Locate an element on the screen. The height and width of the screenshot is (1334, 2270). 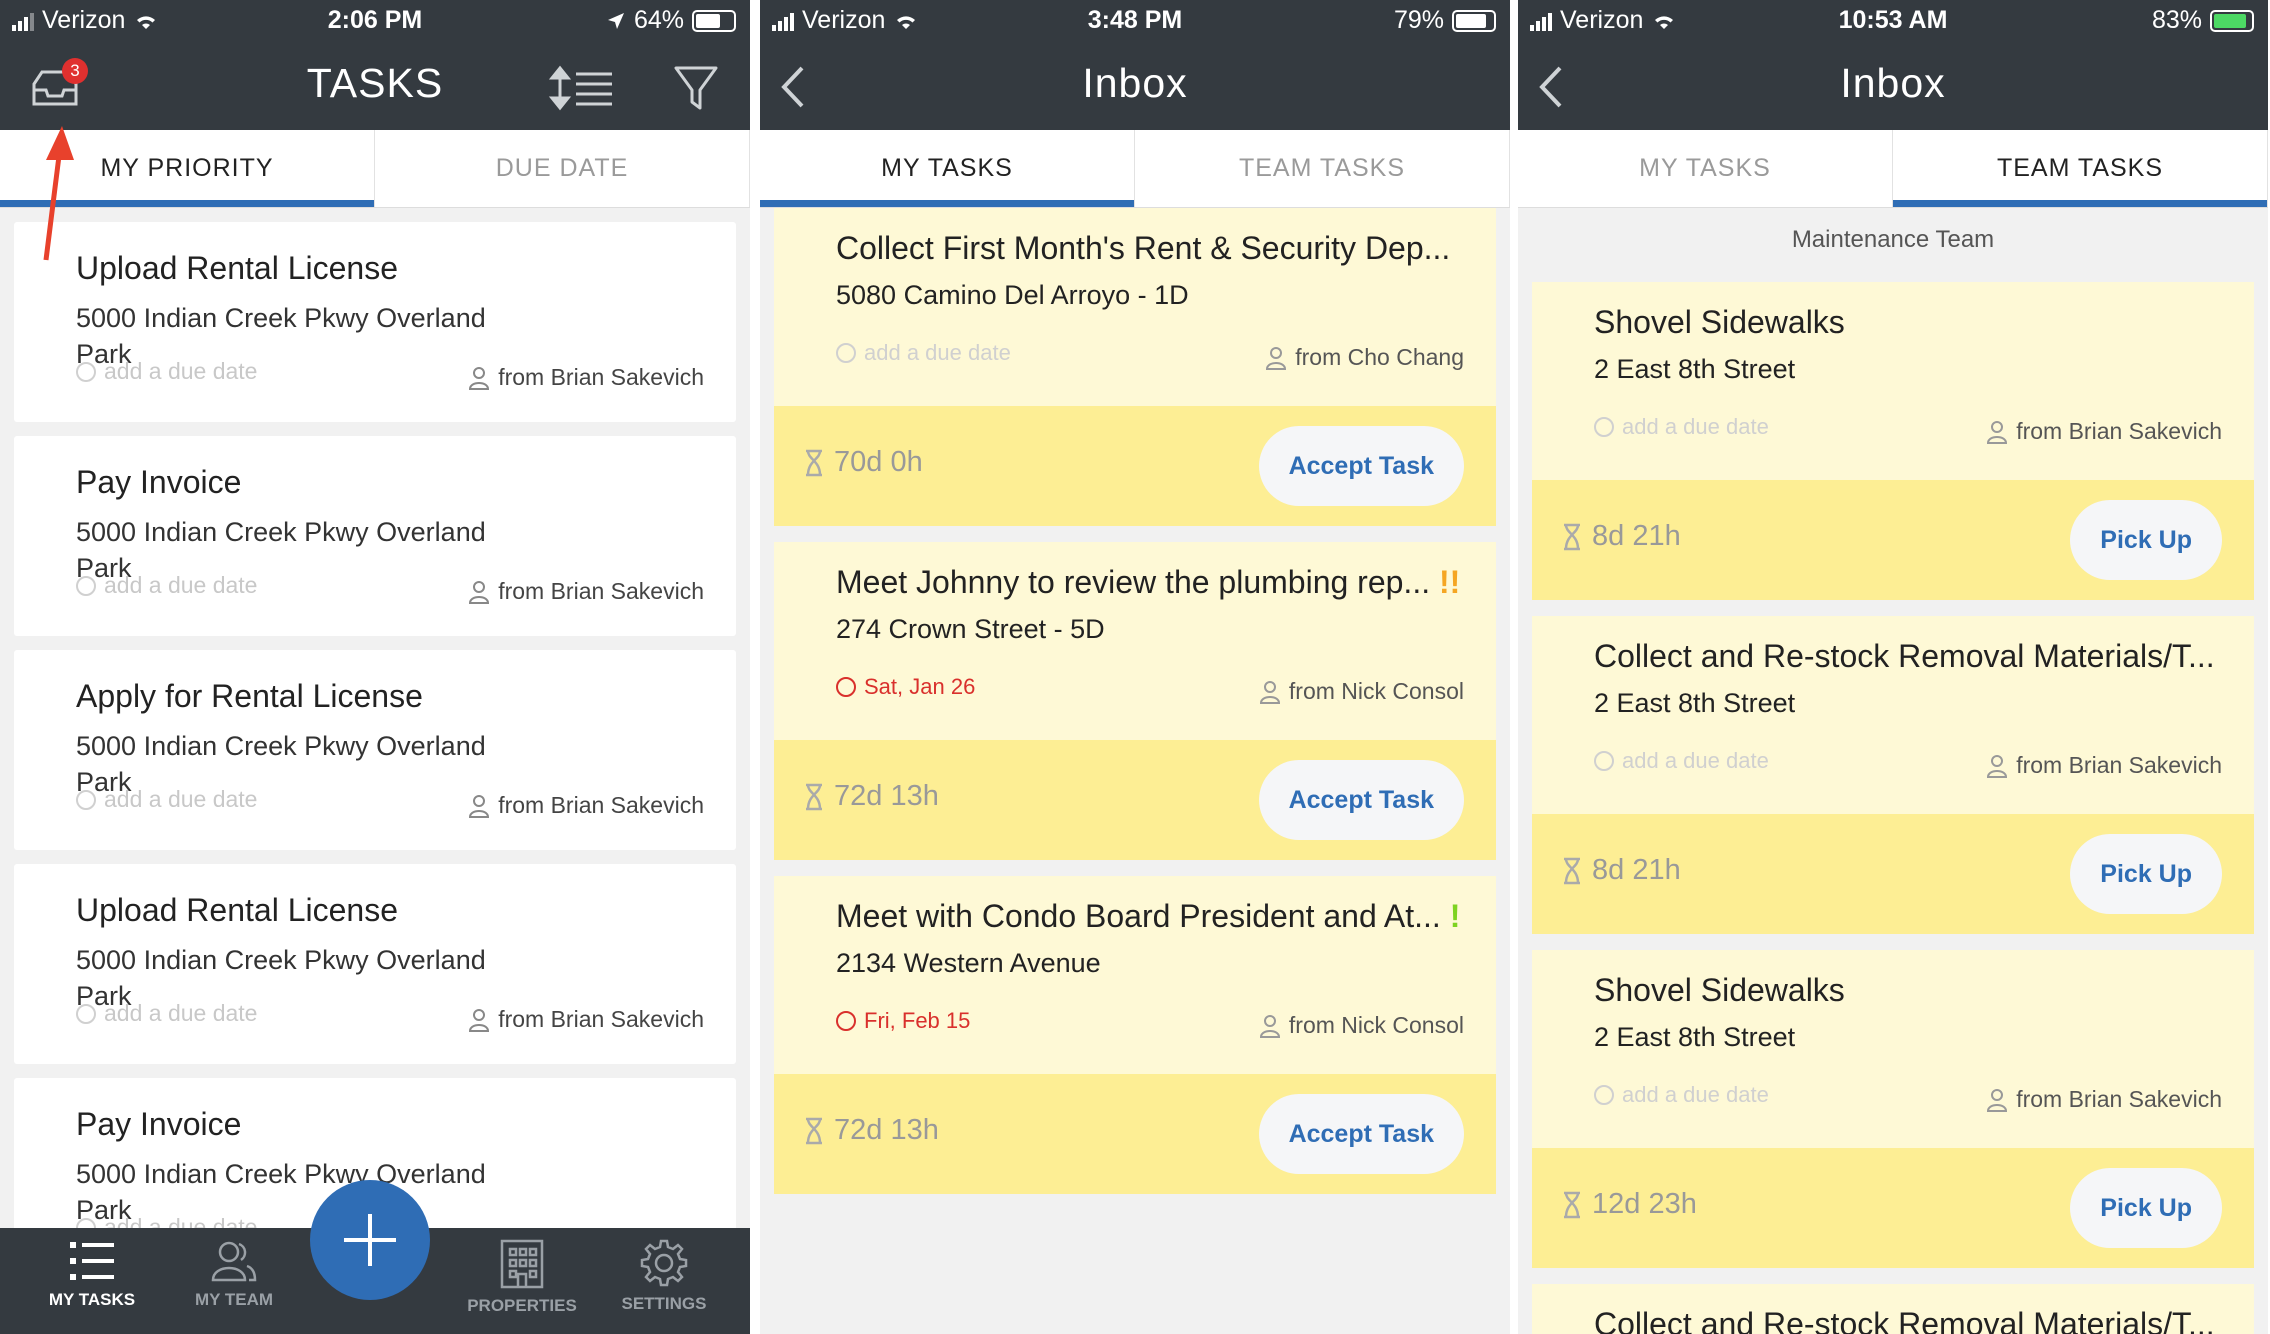
time-remaining: 72d 13h is located at coordinates (886, 796).